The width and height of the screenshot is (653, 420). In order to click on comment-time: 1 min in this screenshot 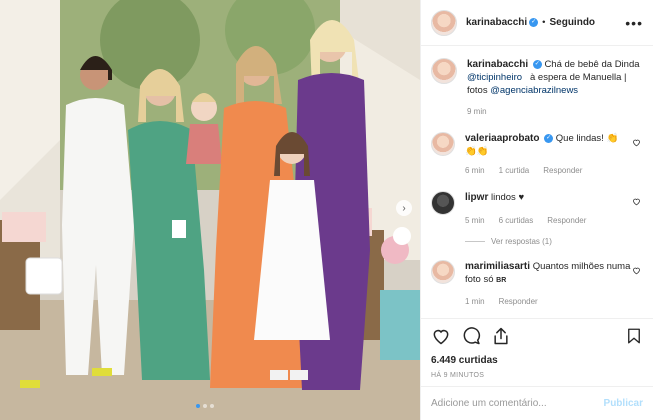, I will do `click(475, 301)`.